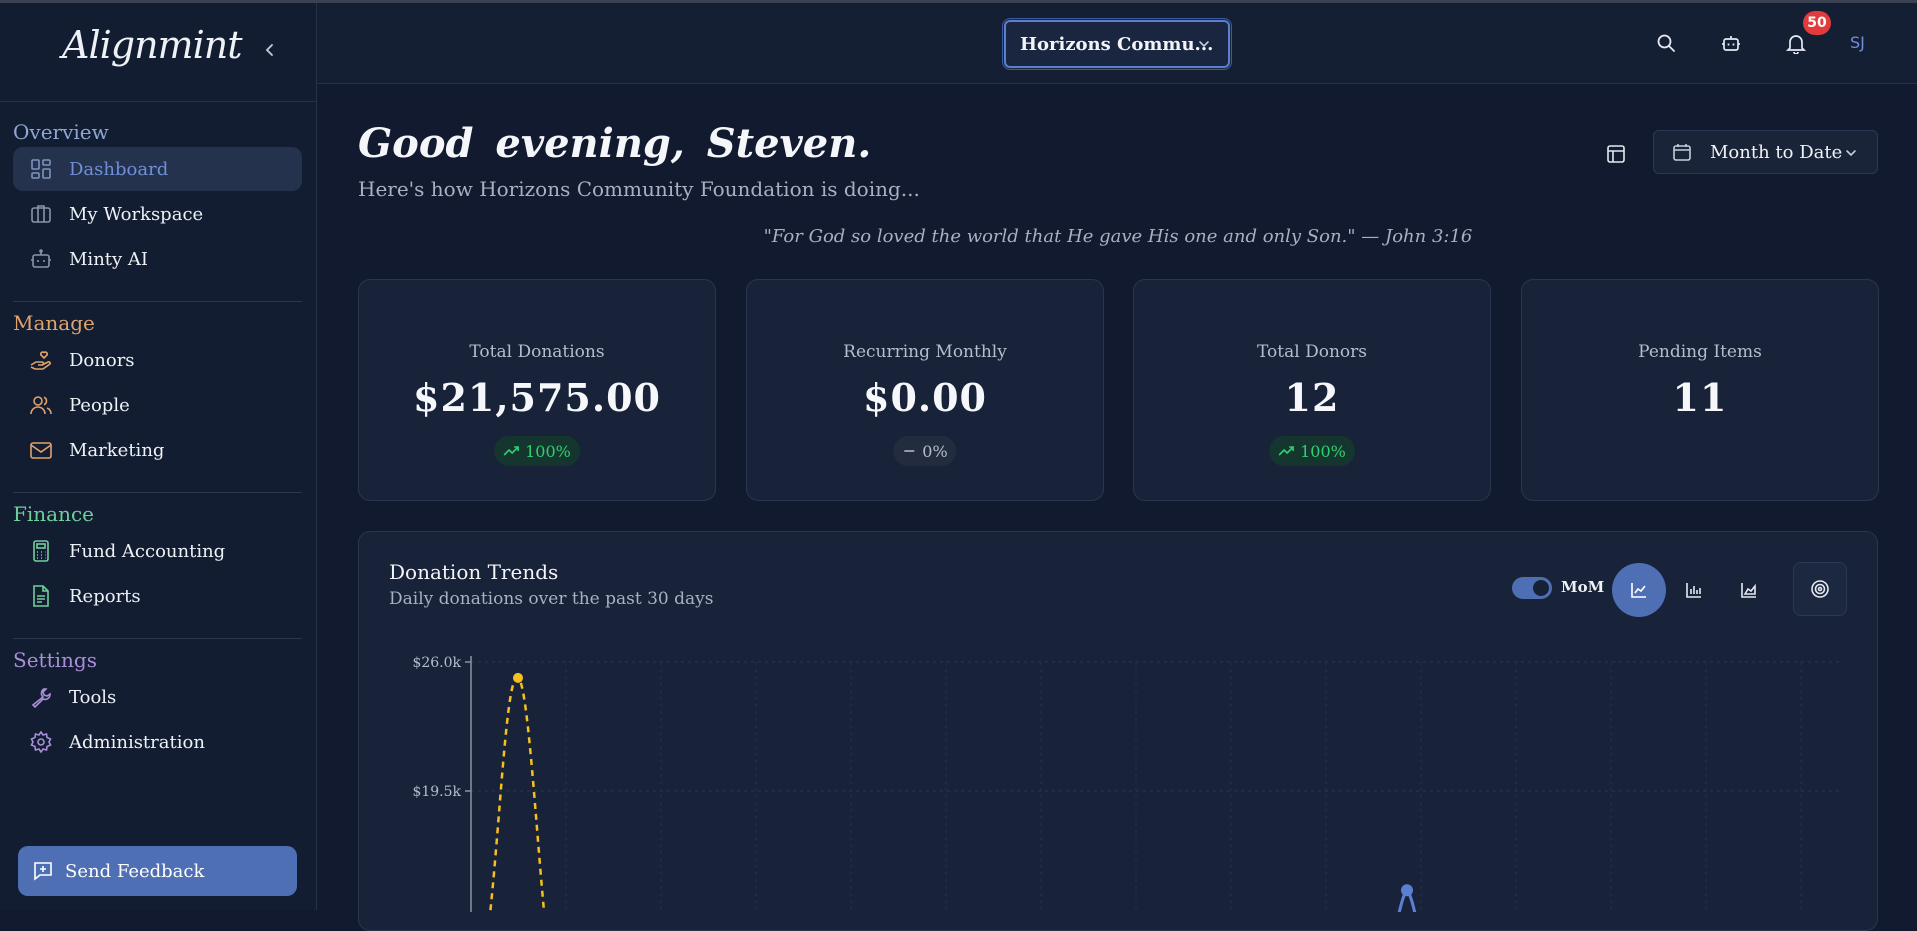  What do you see at coordinates (1700, 397) in the screenshot?
I see `stat-value: 11` at bounding box center [1700, 397].